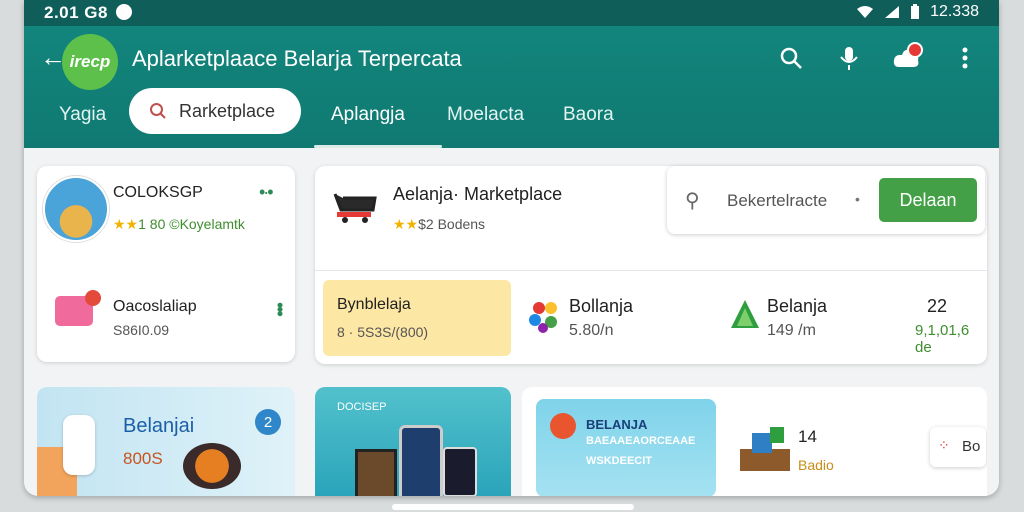 The height and width of the screenshot is (512, 1024). Describe the element at coordinates (777, 201) in the screenshot. I see `product-search-input: Bekertelracte` at that location.